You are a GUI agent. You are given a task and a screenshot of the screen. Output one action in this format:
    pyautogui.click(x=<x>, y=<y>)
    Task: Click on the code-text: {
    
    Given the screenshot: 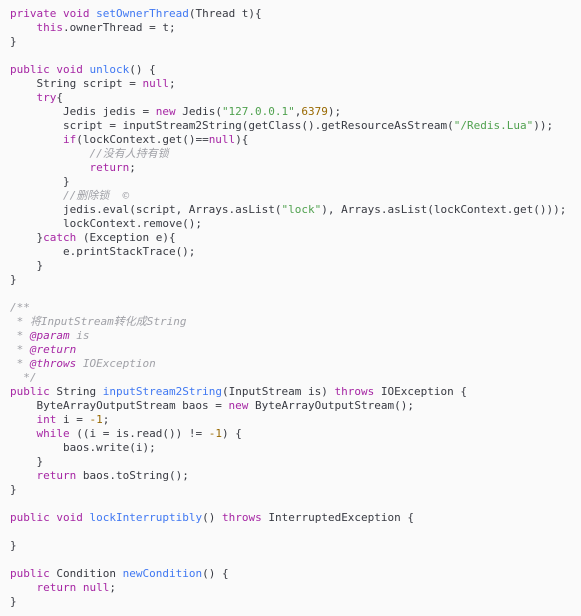 What is the action you would take?
    pyautogui.click(x=59, y=97)
    